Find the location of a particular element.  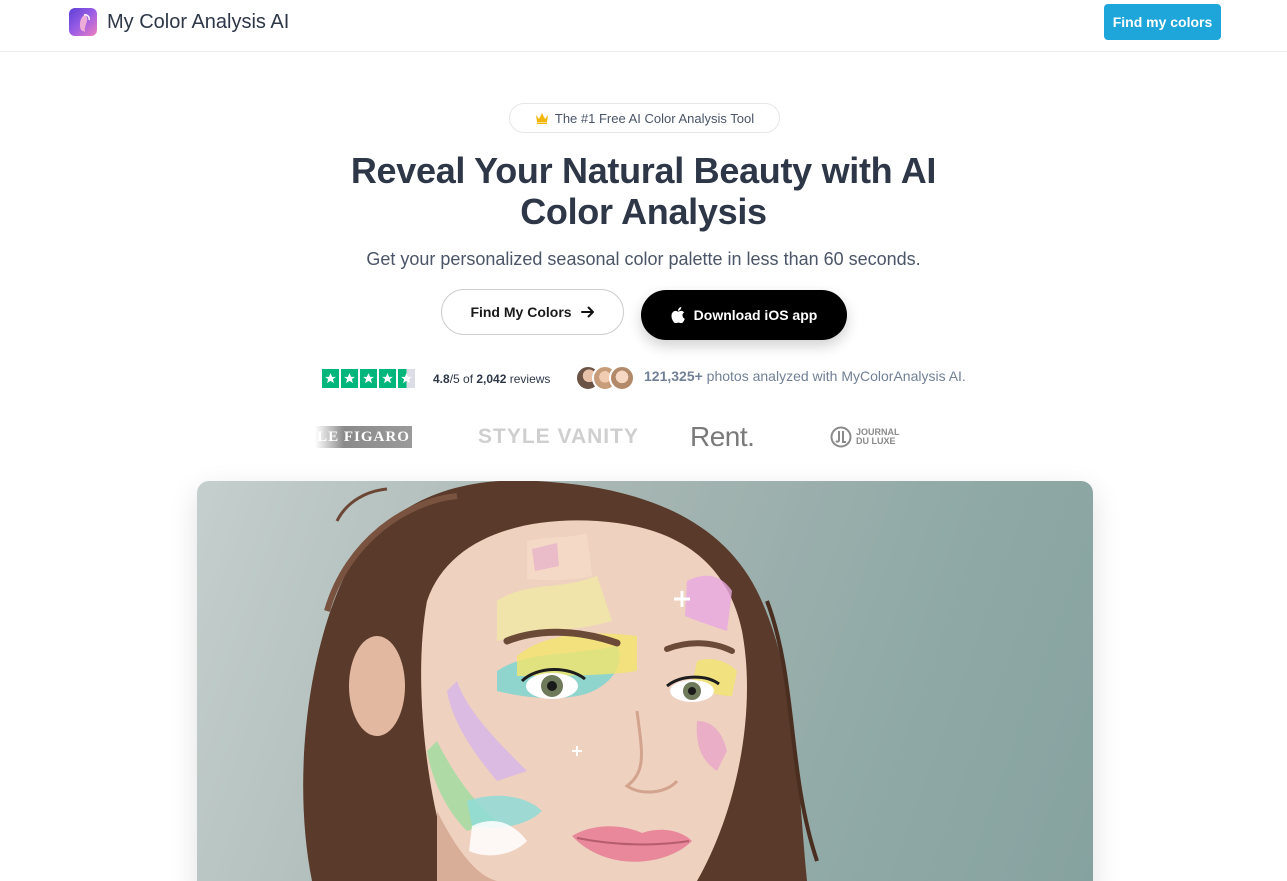

avatar is located at coordinates (622, 378).